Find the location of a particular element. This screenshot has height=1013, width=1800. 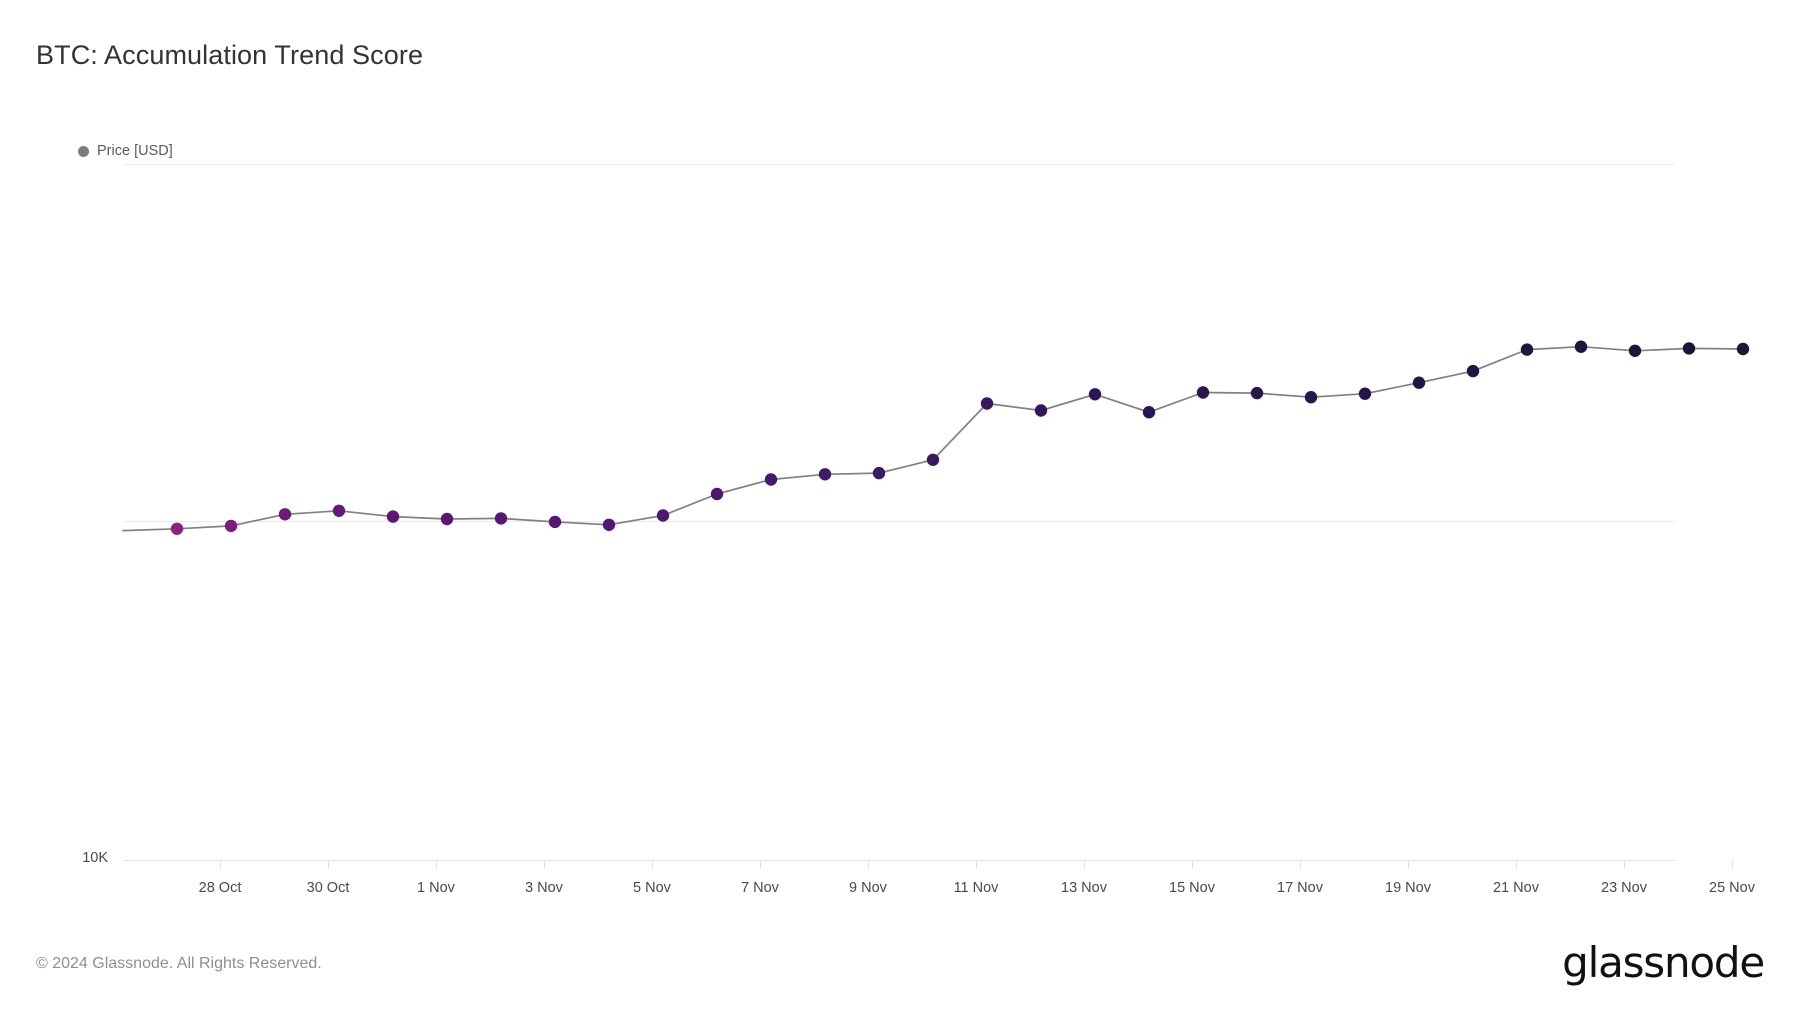

x-axis-tick-label: 30 Oct is located at coordinates (328, 888).